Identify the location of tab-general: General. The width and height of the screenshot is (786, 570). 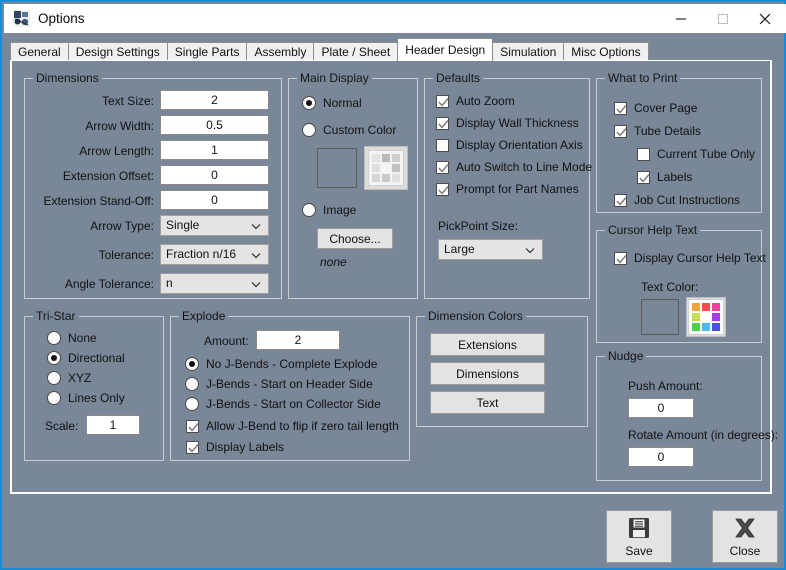
(39, 51).